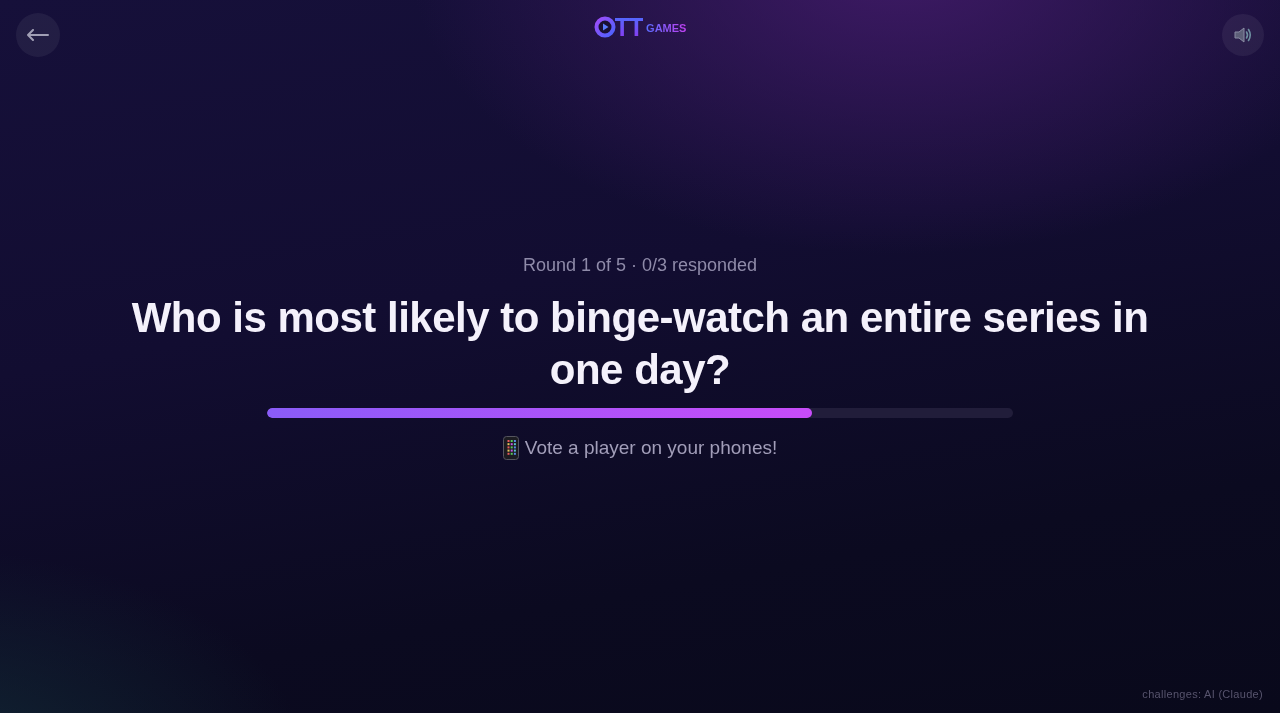  I want to click on logo-suffix: GAMES, so click(666, 28).